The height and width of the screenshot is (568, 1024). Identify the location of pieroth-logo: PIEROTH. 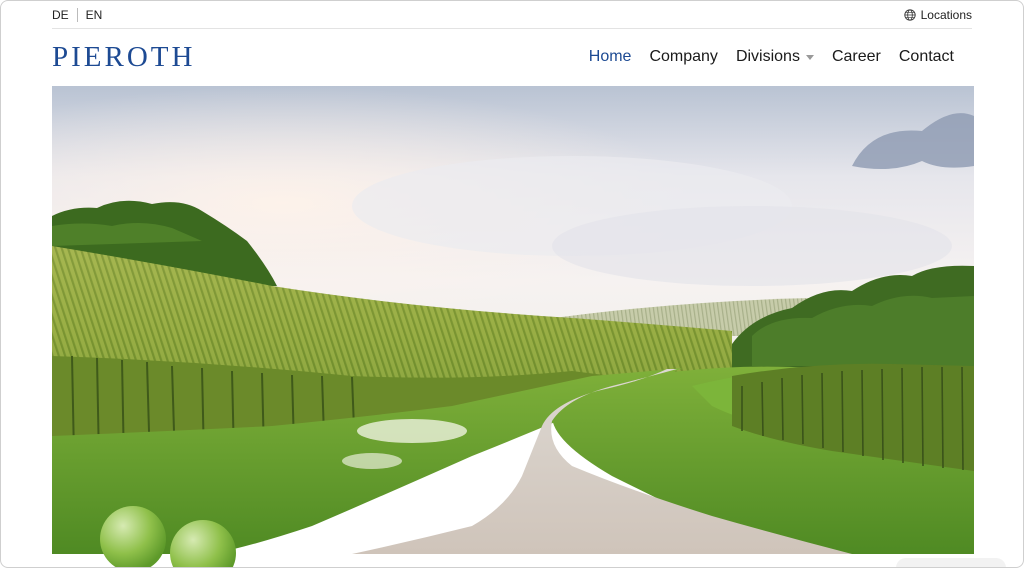
(123, 57).